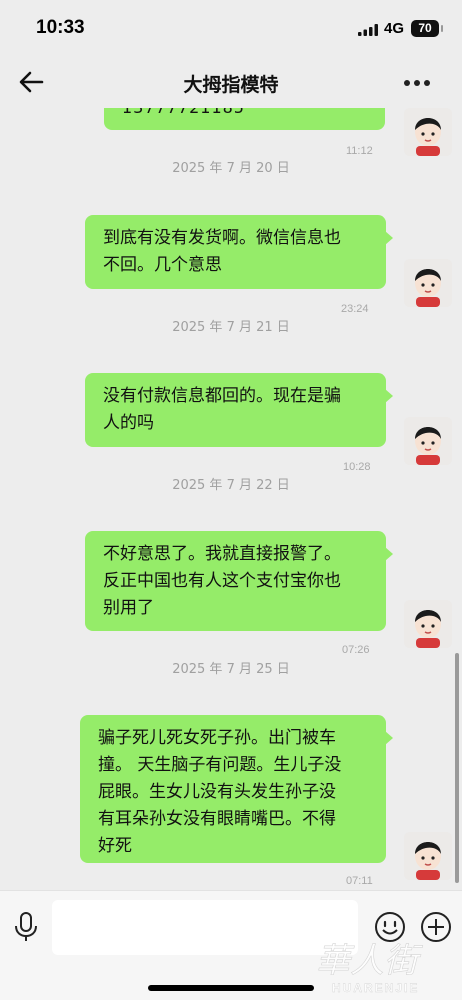  I want to click on message-text: 别用了, so click(128, 608).